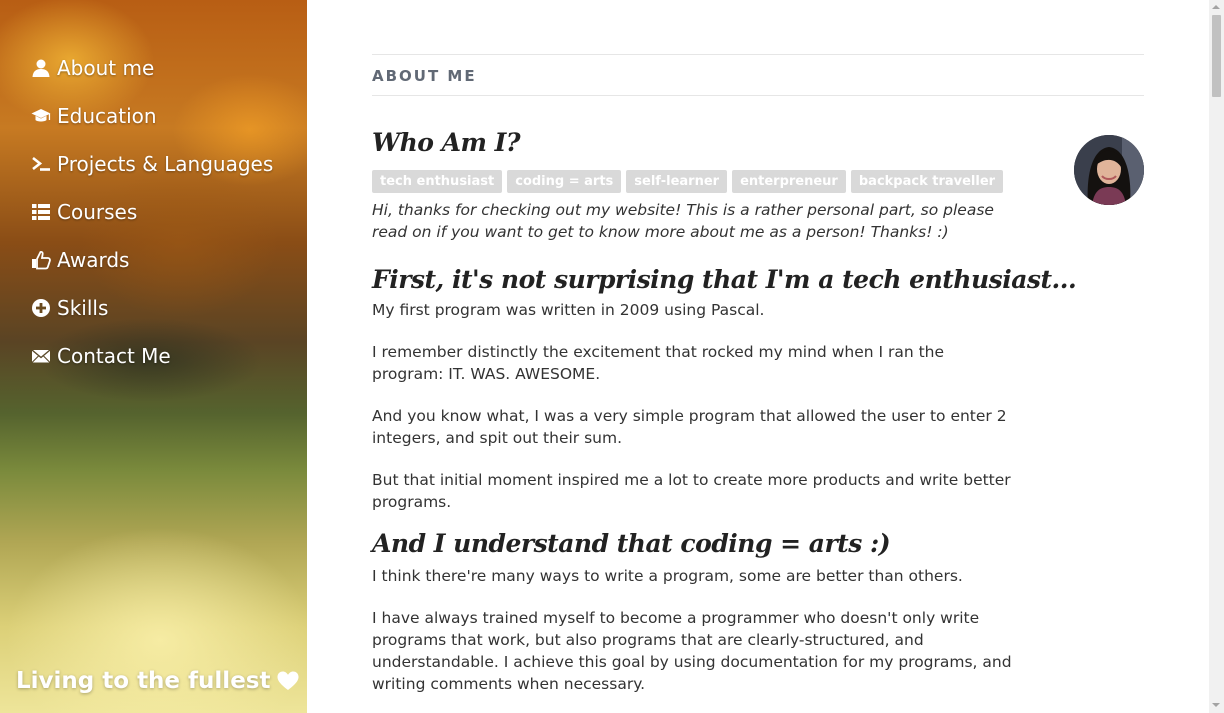 The image size is (1224, 713). I want to click on avatar-photo, so click(1109, 170).